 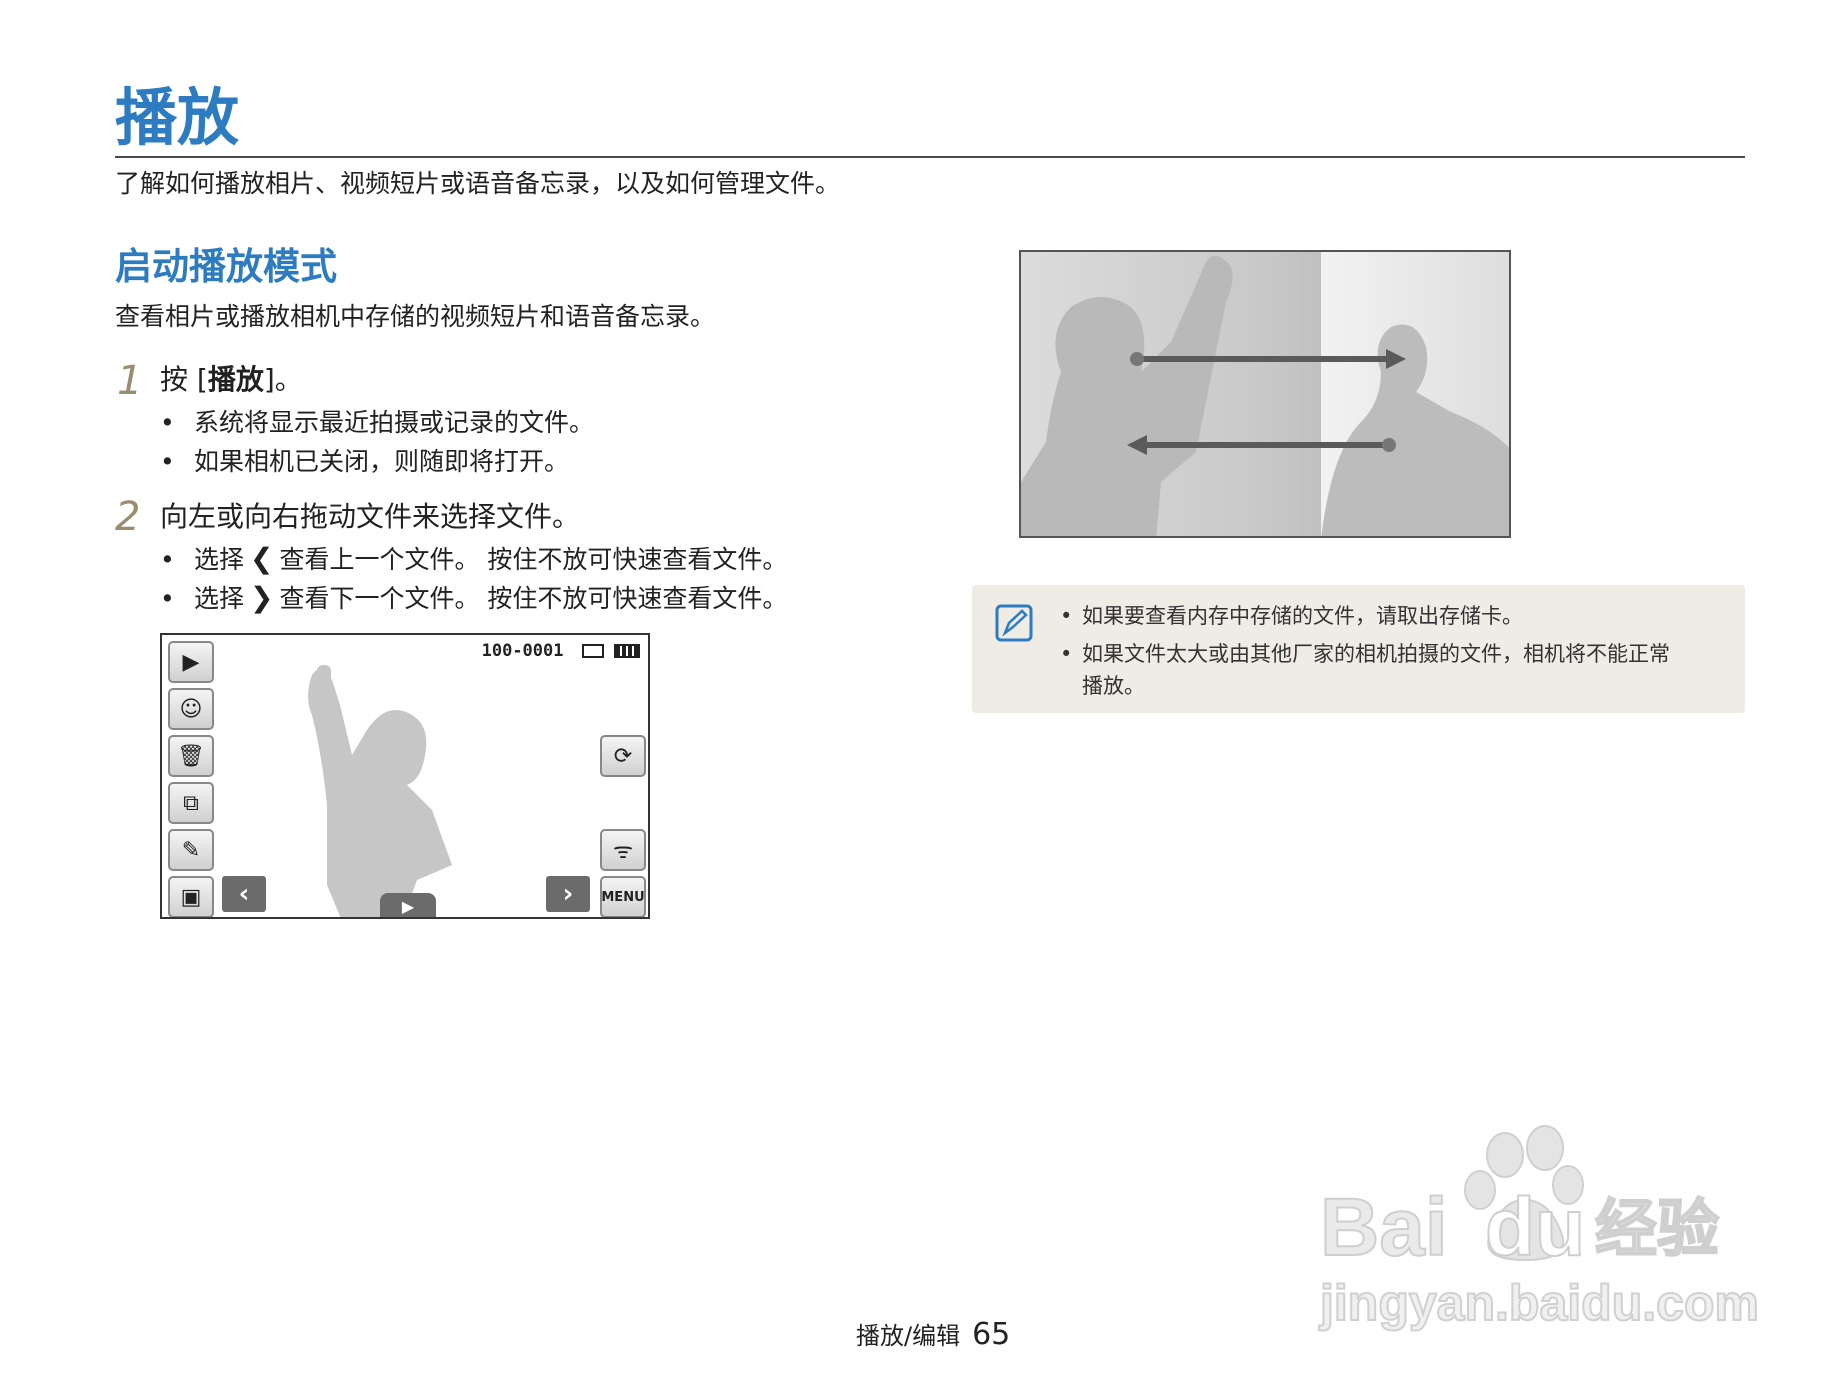 I want to click on svg-text: jingyan.baidu.com, so click(x=1539, y=1303).